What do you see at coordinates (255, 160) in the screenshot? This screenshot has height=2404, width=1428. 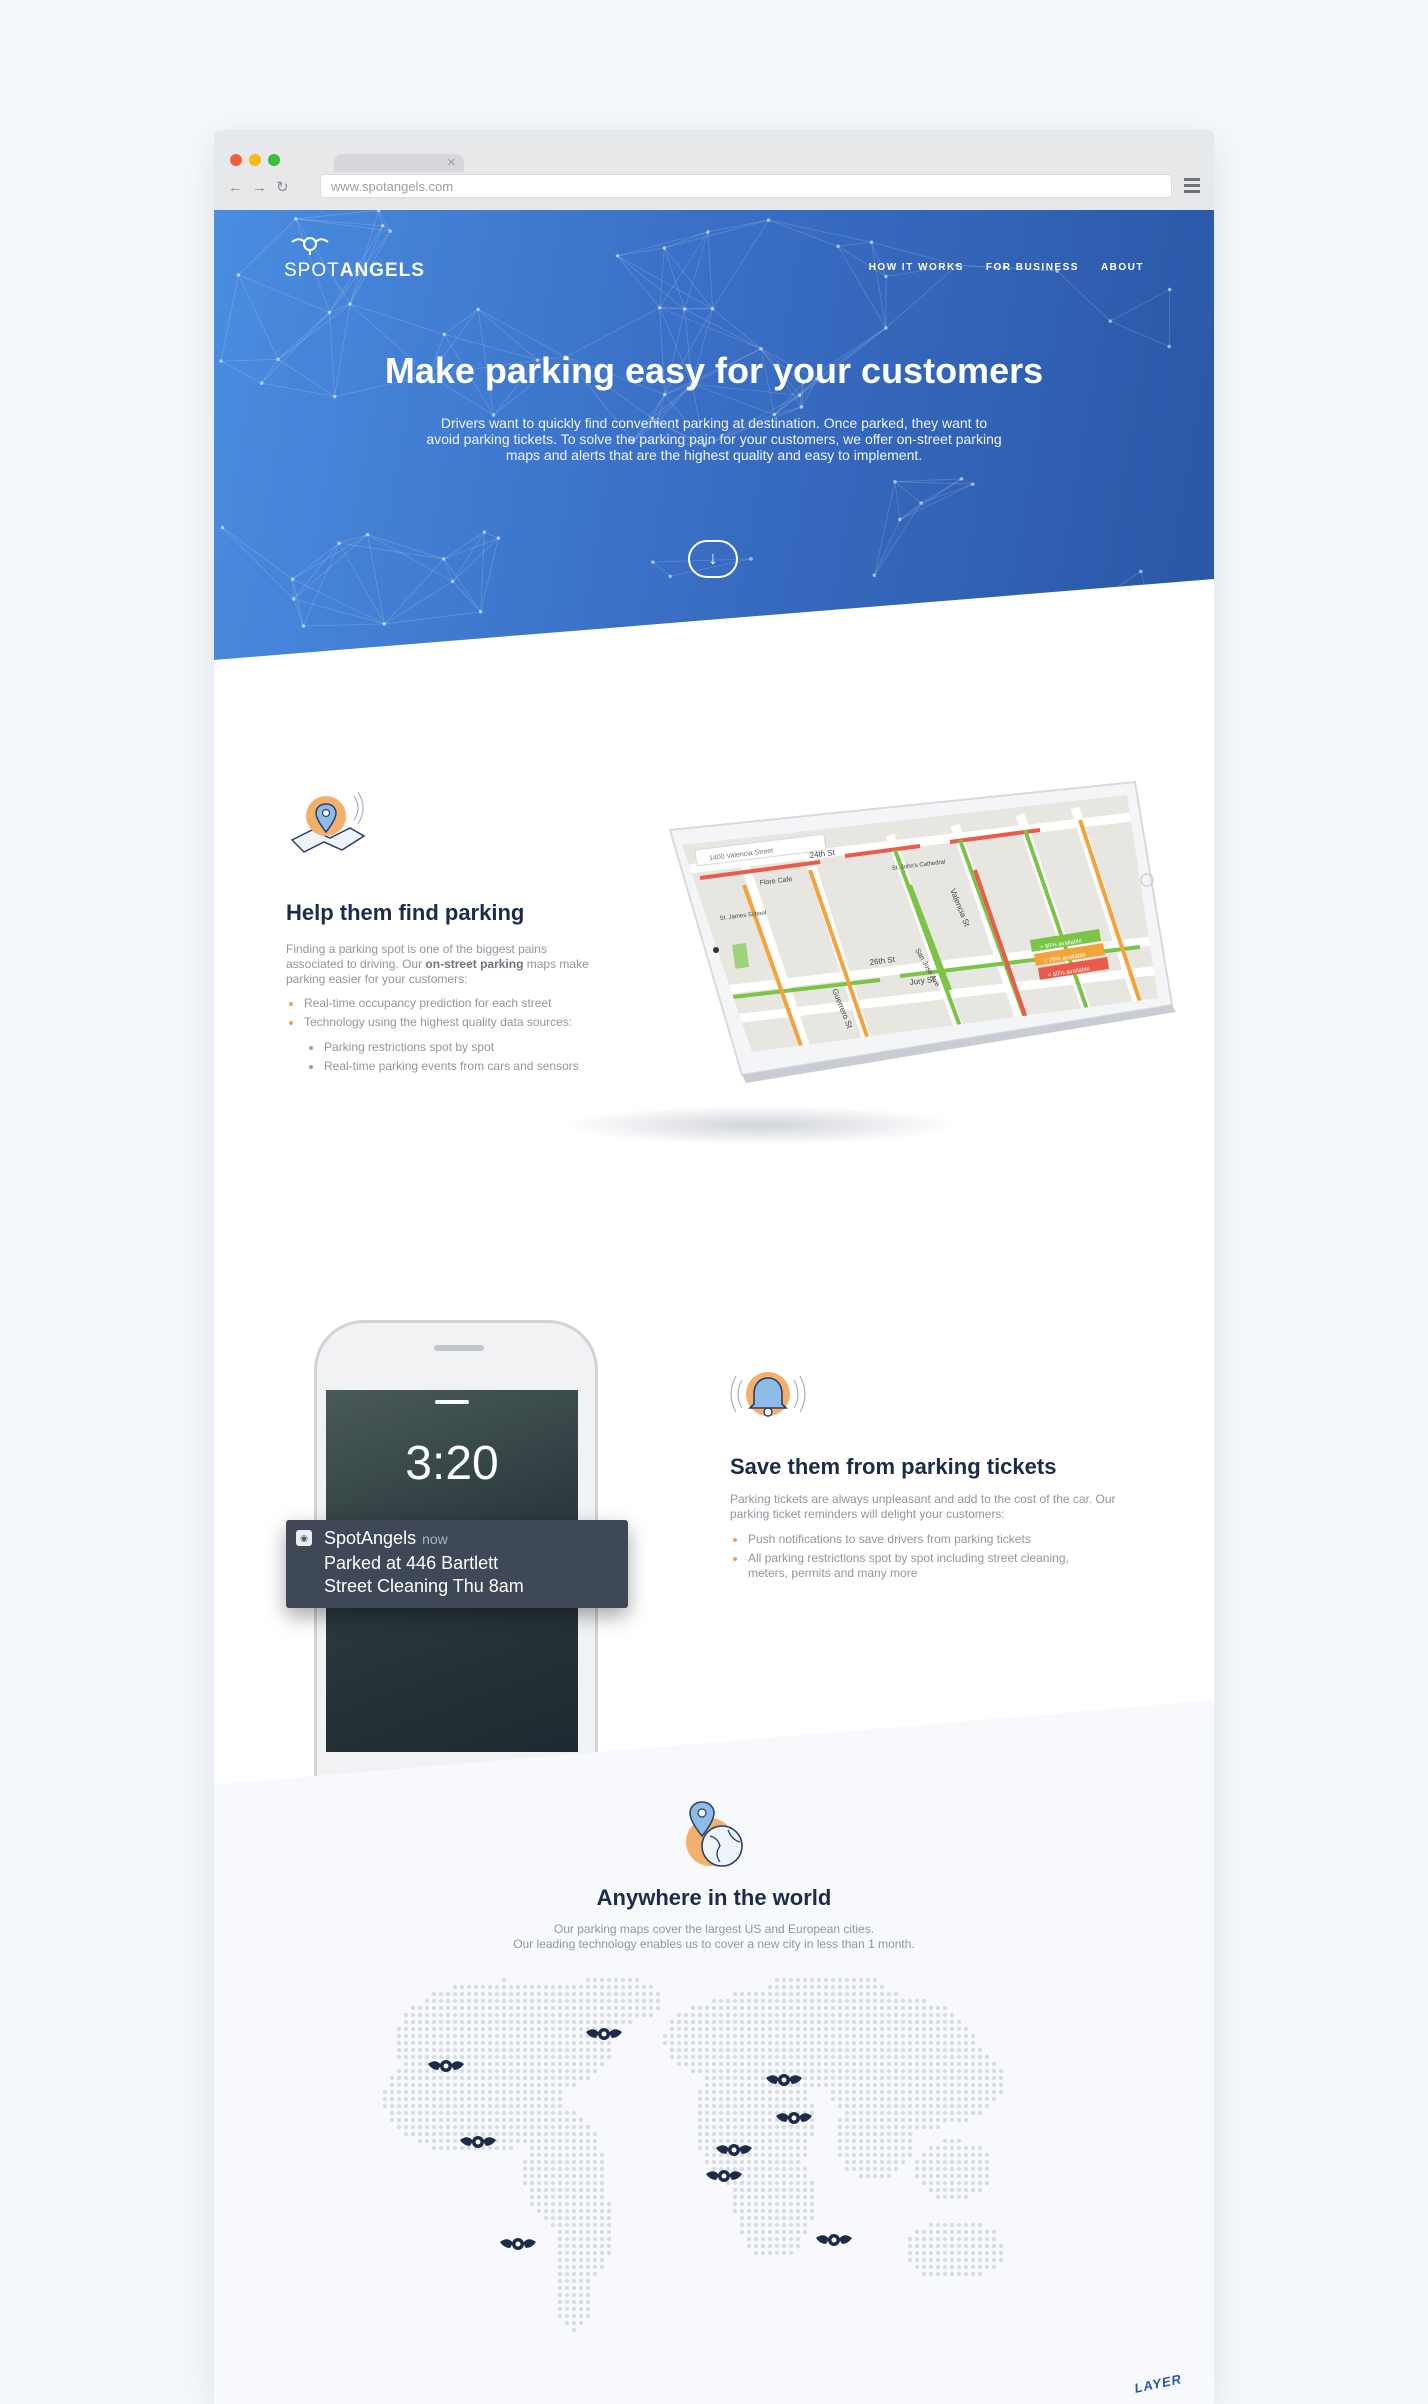 I see `minimize-window-button` at bounding box center [255, 160].